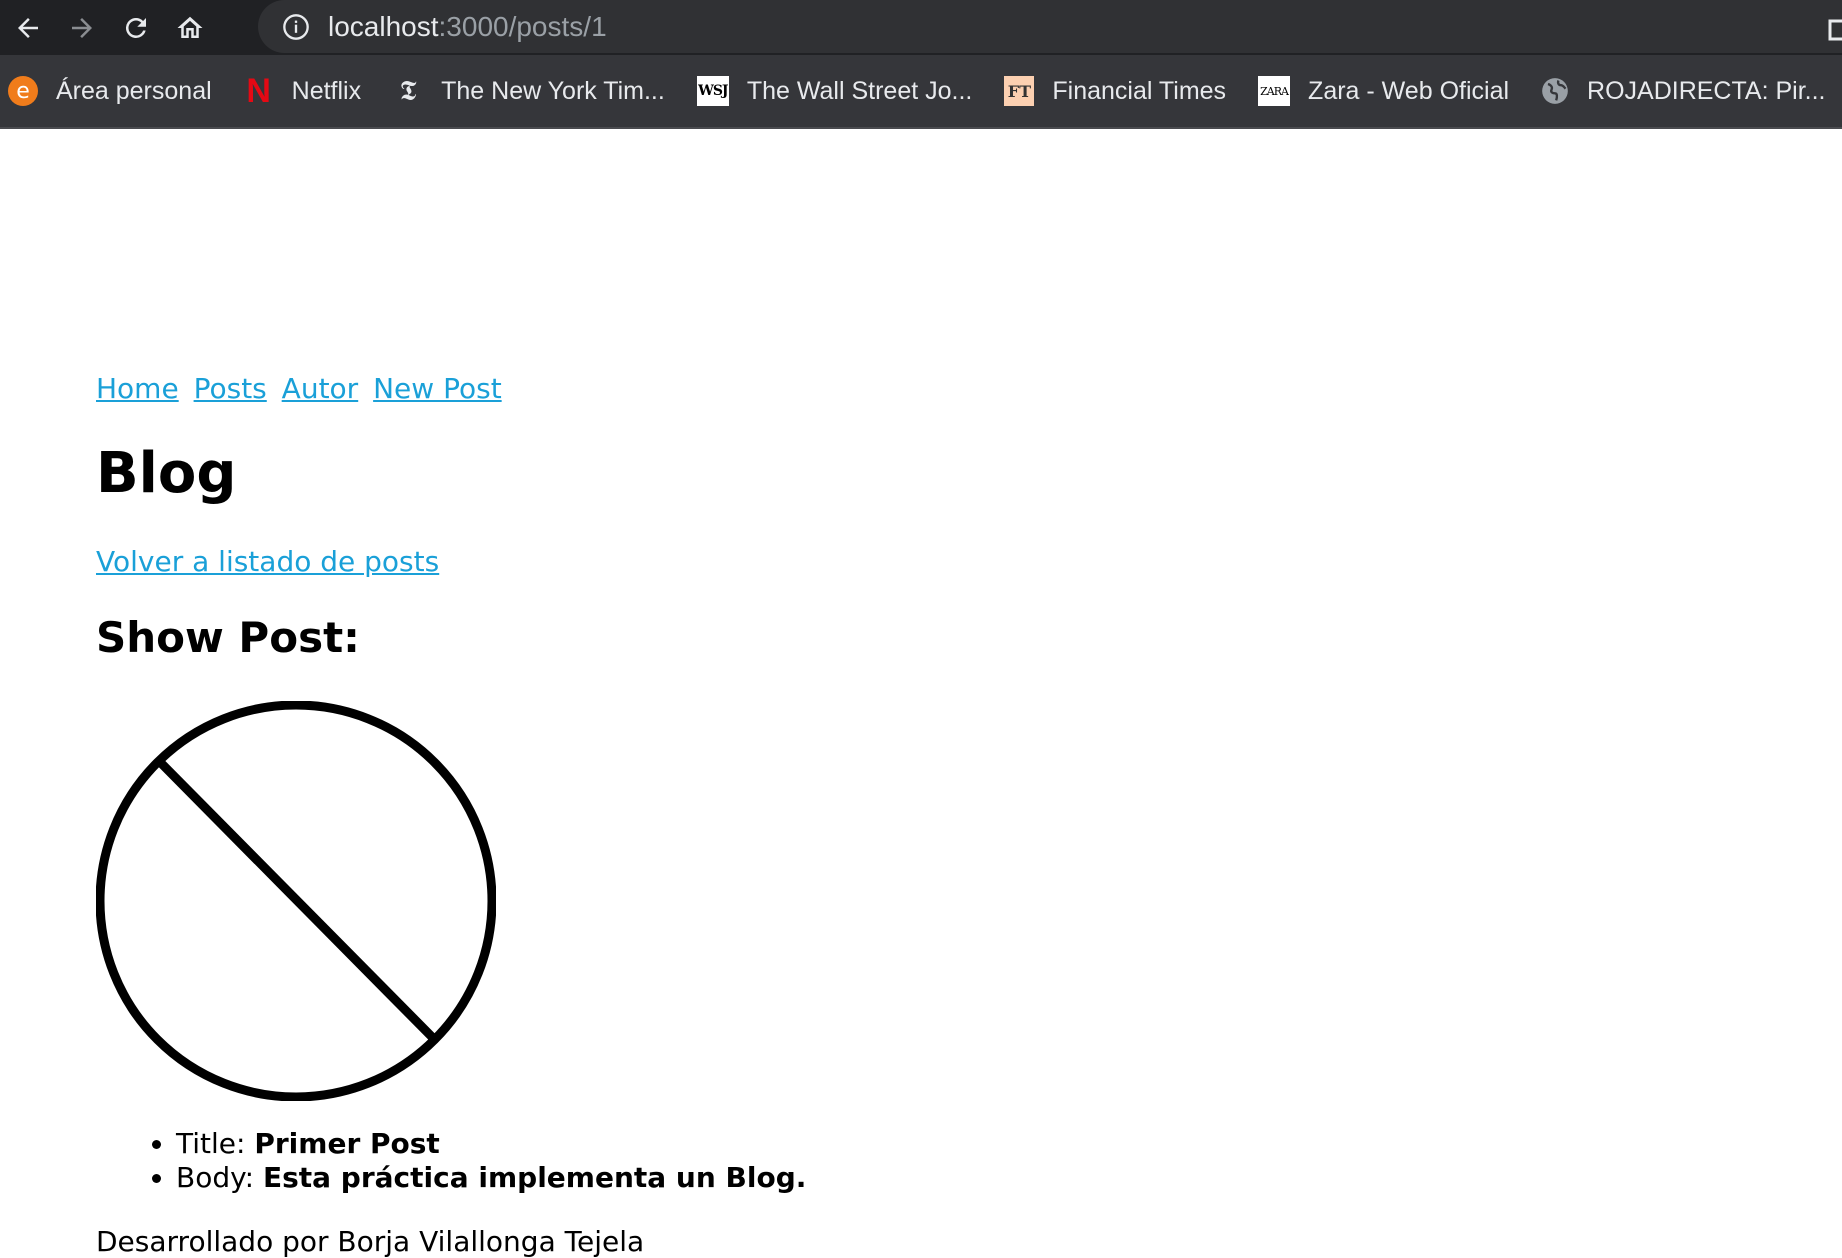 The image size is (1842, 1258). I want to click on reload-button, so click(136, 28).